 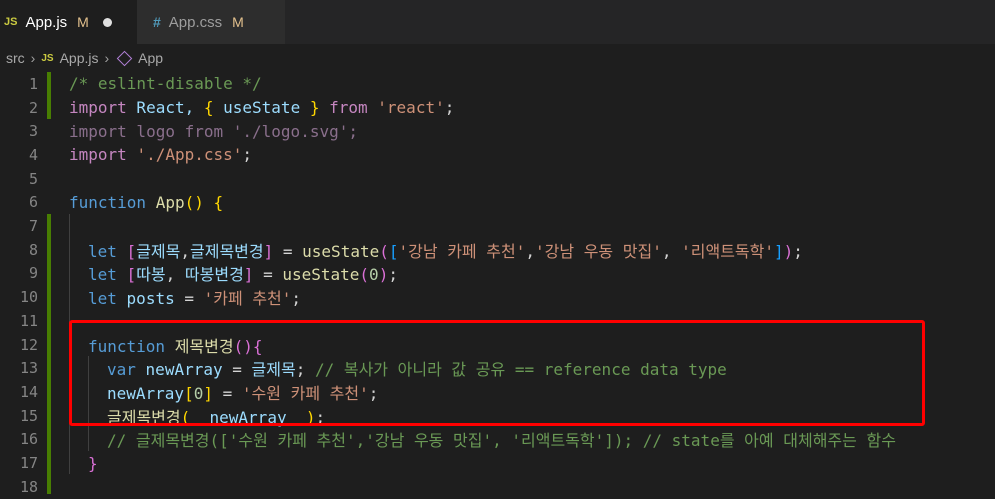 What do you see at coordinates (497, 274) in the screenshot?
I see `code-line-9: 9 let [따봉, 따봉변경] = useState(0);` at bounding box center [497, 274].